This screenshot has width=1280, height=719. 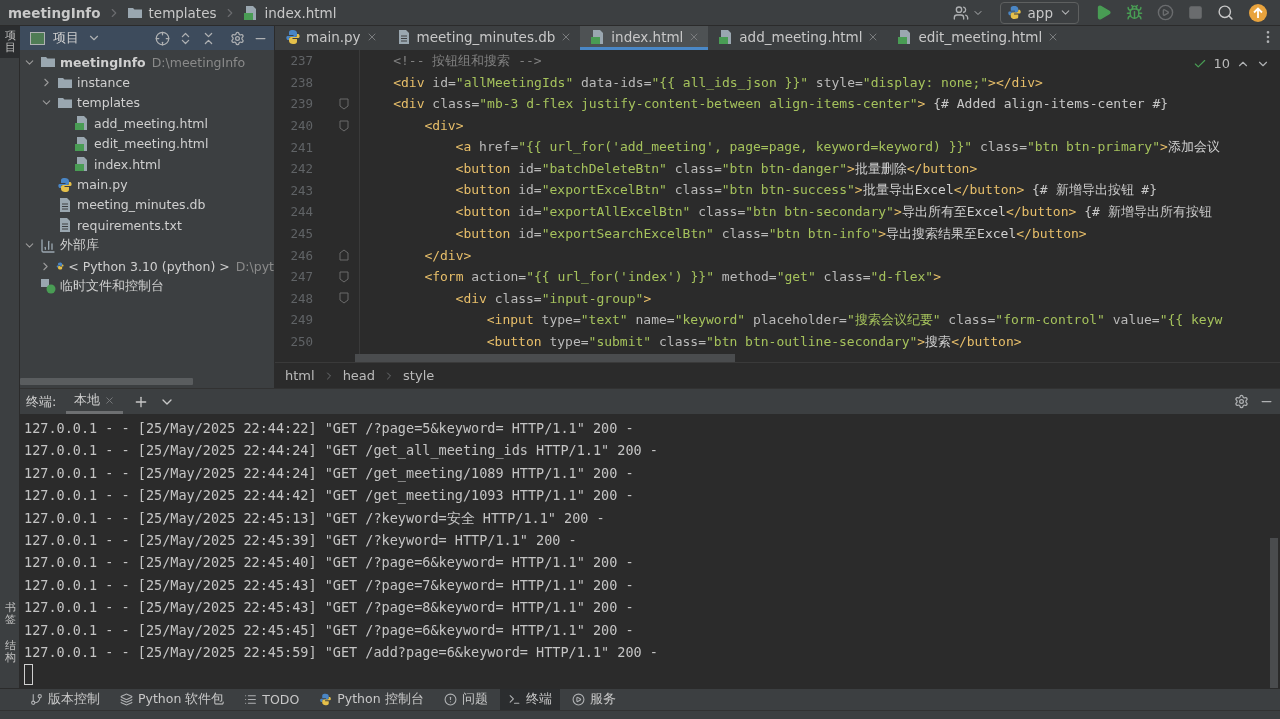 What do you see at coordinates (341, 652) in the screenshot?
I see `terminal-line: 127.0.0.1 - - [25/May/2025 22:45:59] "GET /add?page=6&keyword= HTTP/1.1" 200 -` at bounding box center [341, 652].